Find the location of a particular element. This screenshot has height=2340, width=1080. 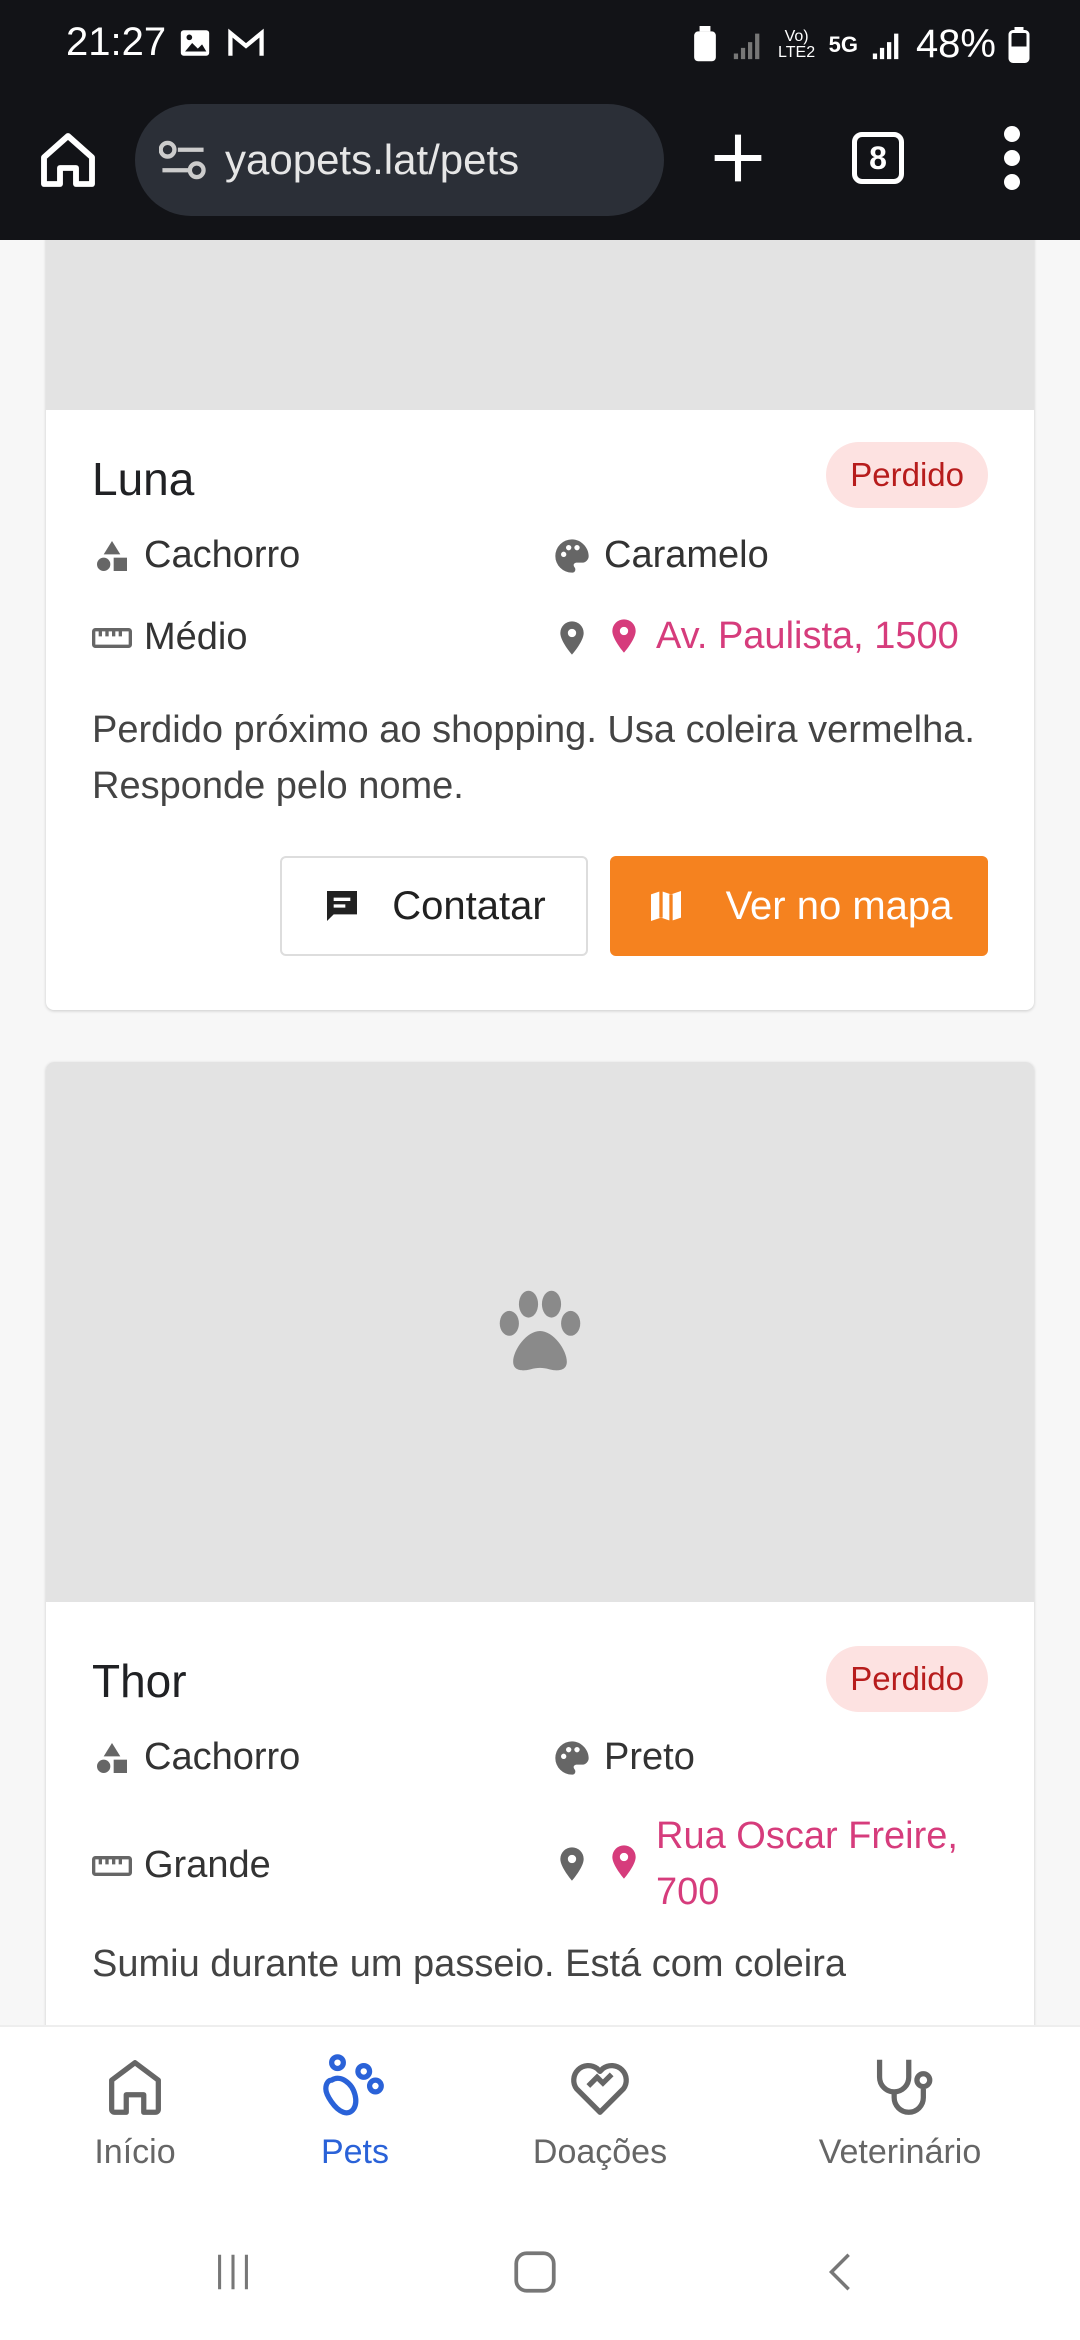

pet-photo-placeholder is located at coordinates (540, 325).